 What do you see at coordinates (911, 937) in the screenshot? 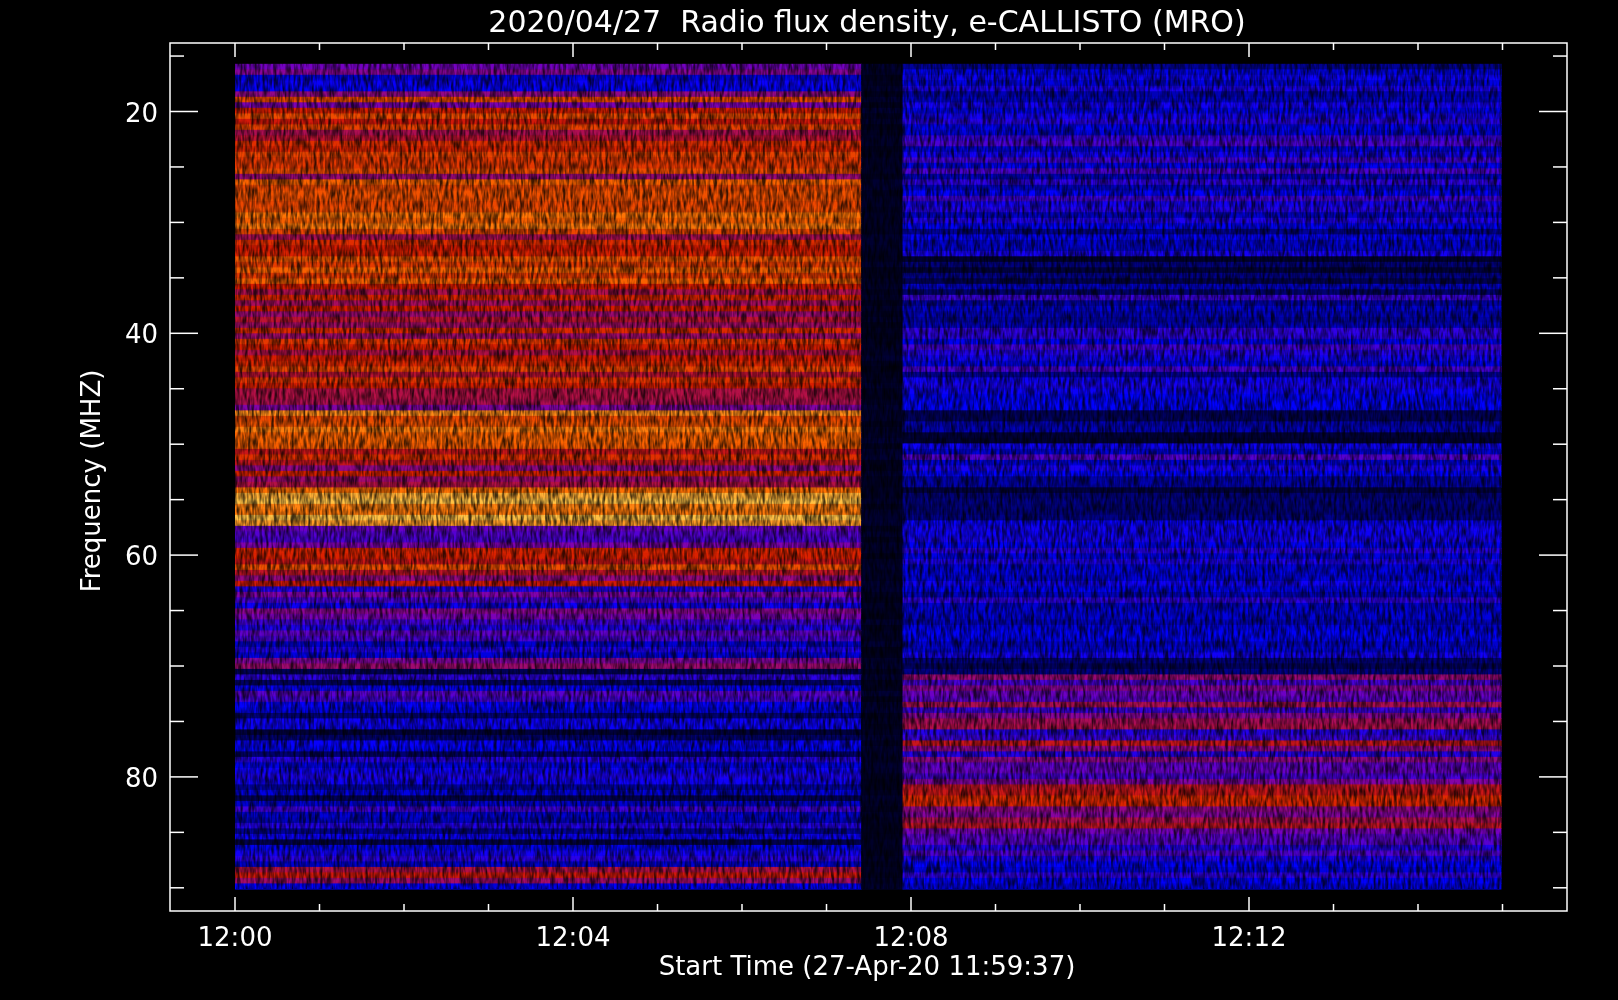
I see `x-tick-label: 12:08` at bounding box center [911, 937].